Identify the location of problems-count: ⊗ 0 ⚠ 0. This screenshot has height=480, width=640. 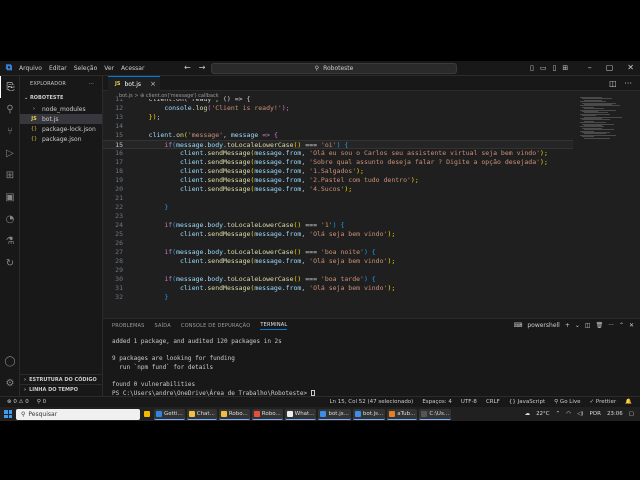
(18, 402).